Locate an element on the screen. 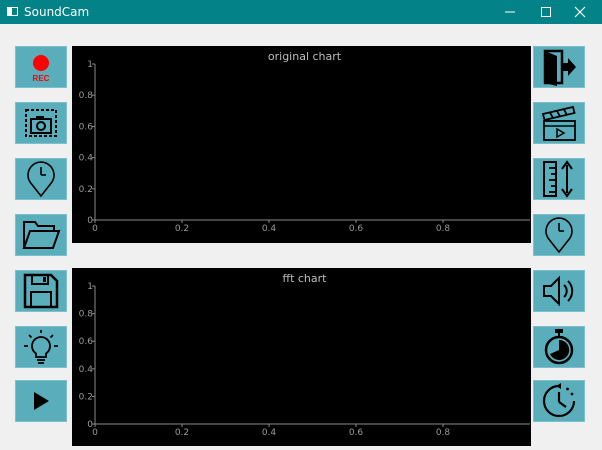 The width and height of the screenshot is (602, 450). stopwatch-button is located at coordinates (559, 347).